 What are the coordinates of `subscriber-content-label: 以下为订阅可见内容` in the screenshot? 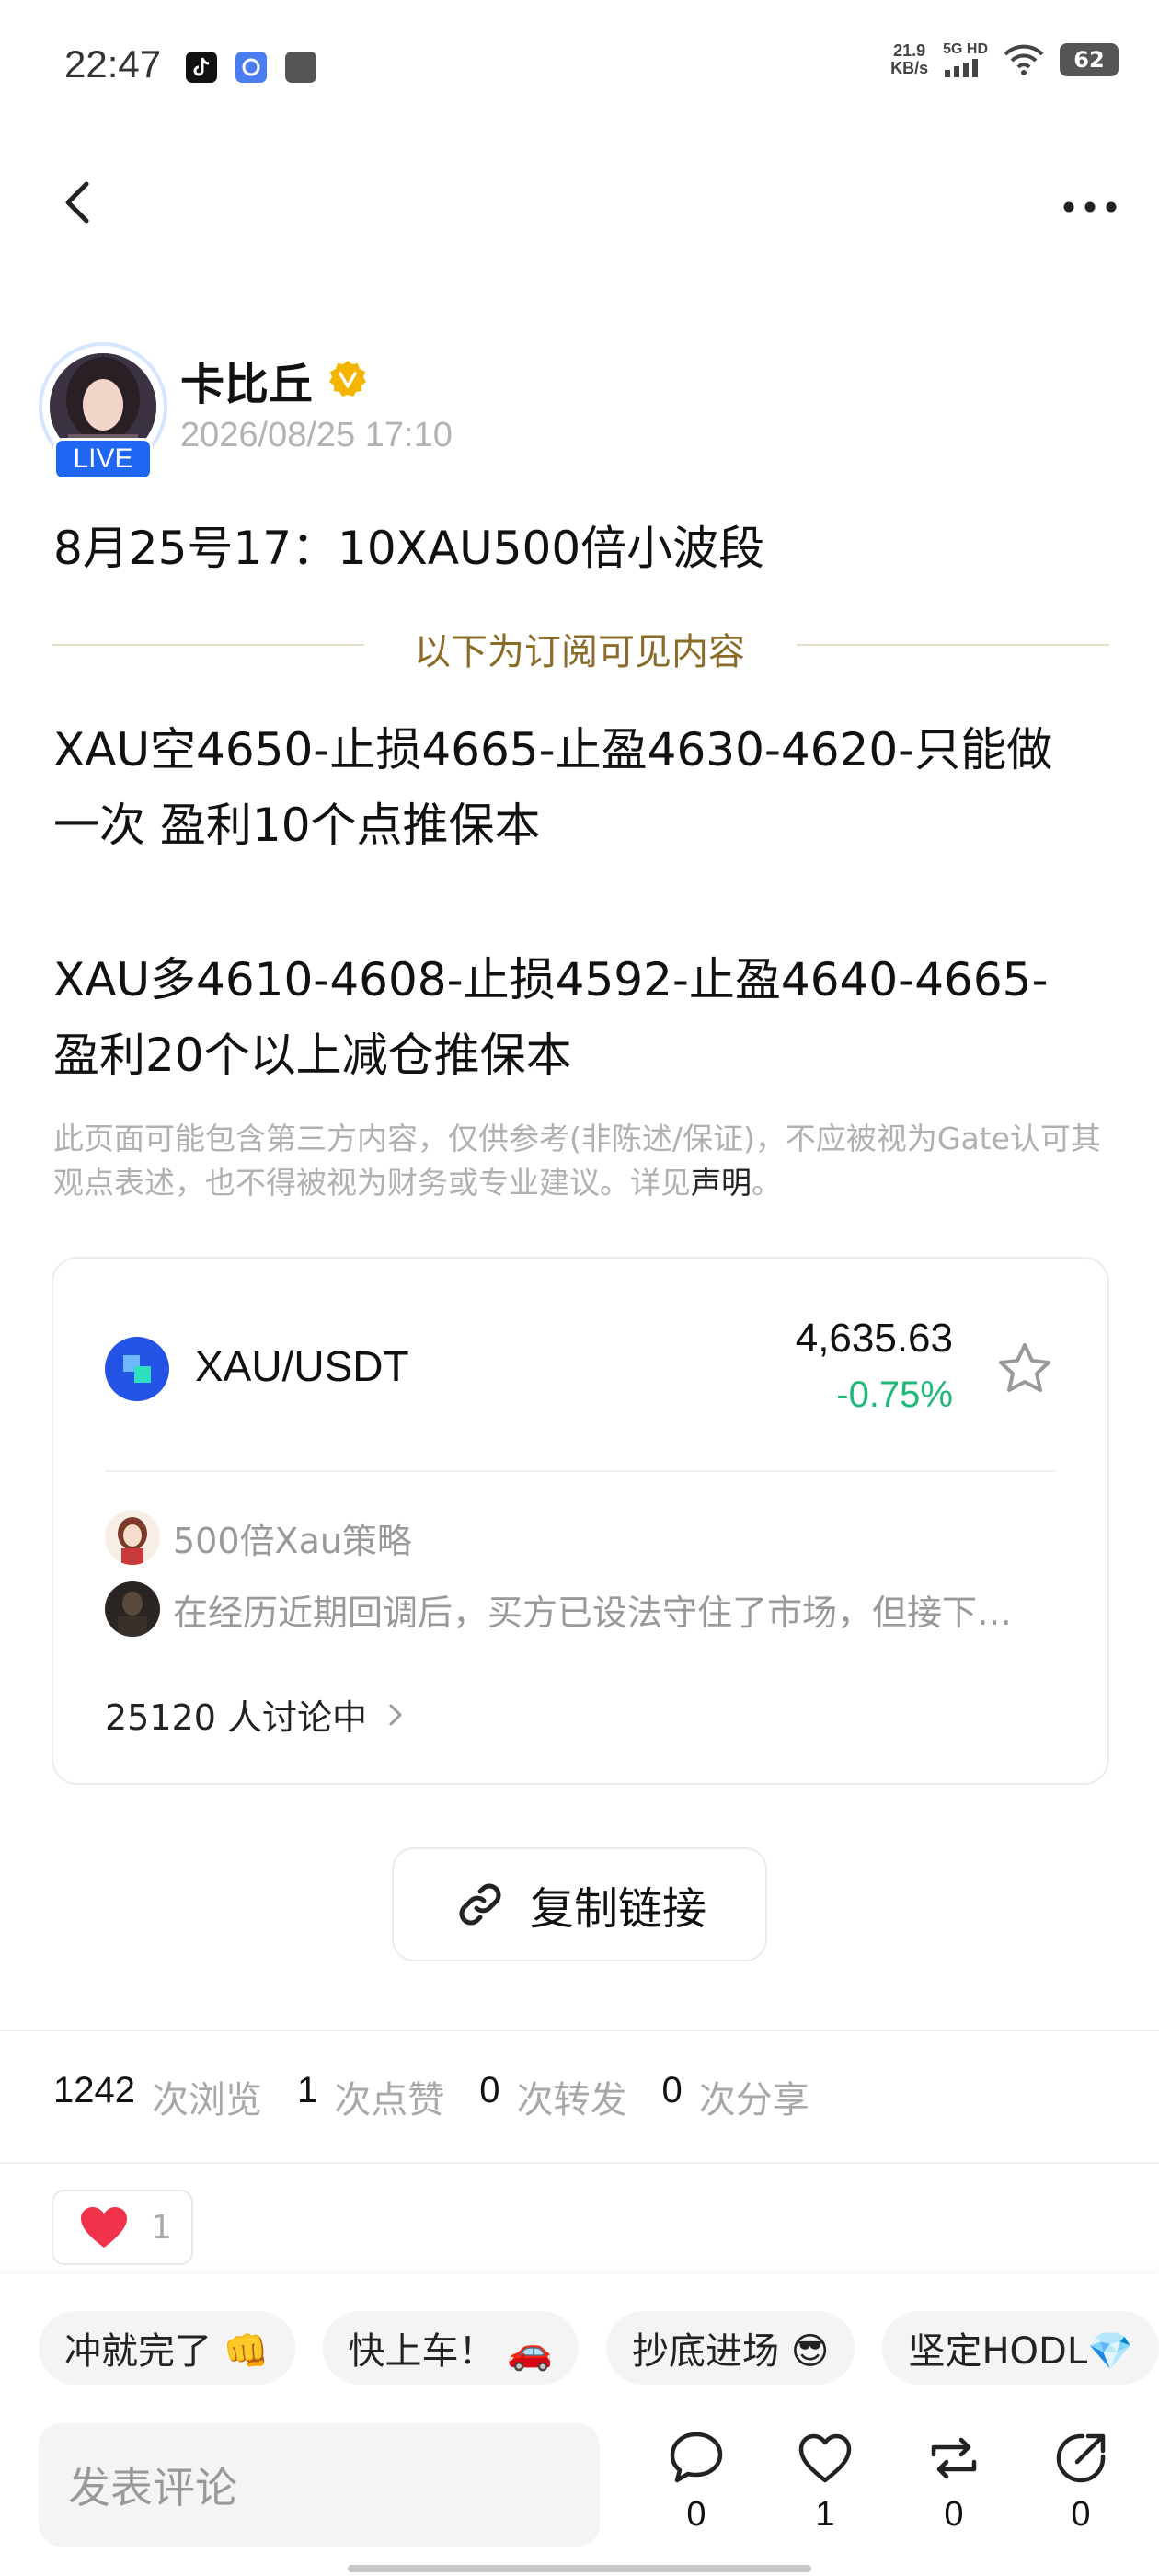 It's located at (579, 652).